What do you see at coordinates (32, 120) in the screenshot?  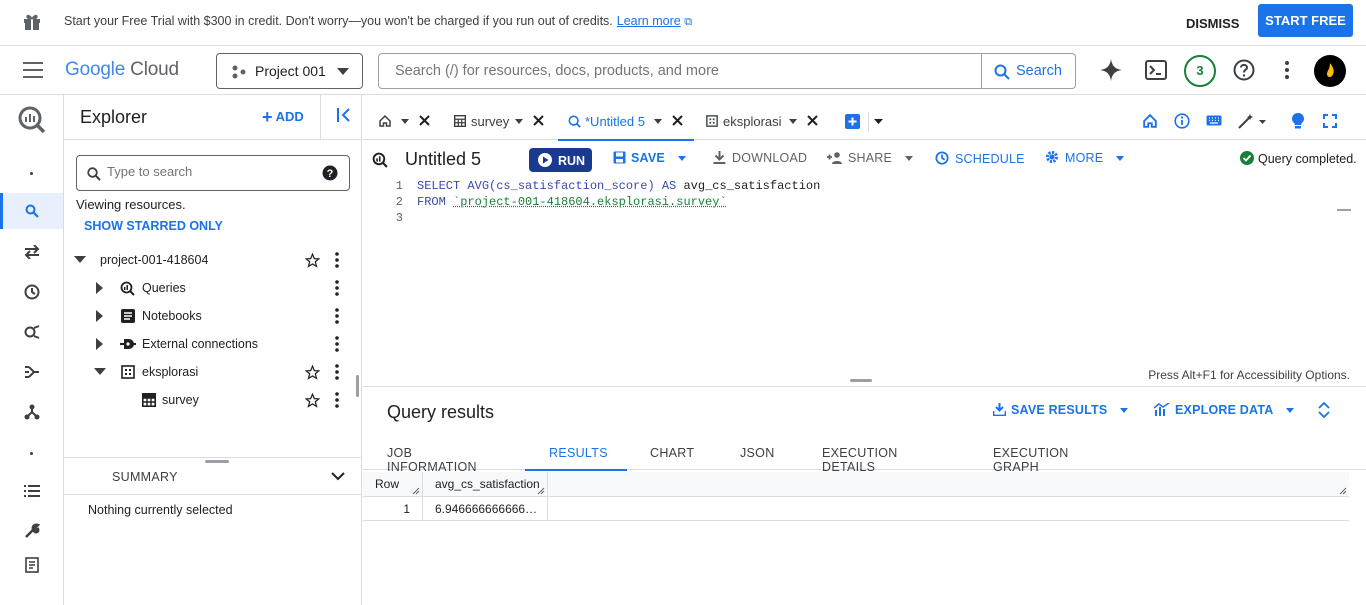 I see `bigquery-logo-icon` at bounding box center [32, 120].